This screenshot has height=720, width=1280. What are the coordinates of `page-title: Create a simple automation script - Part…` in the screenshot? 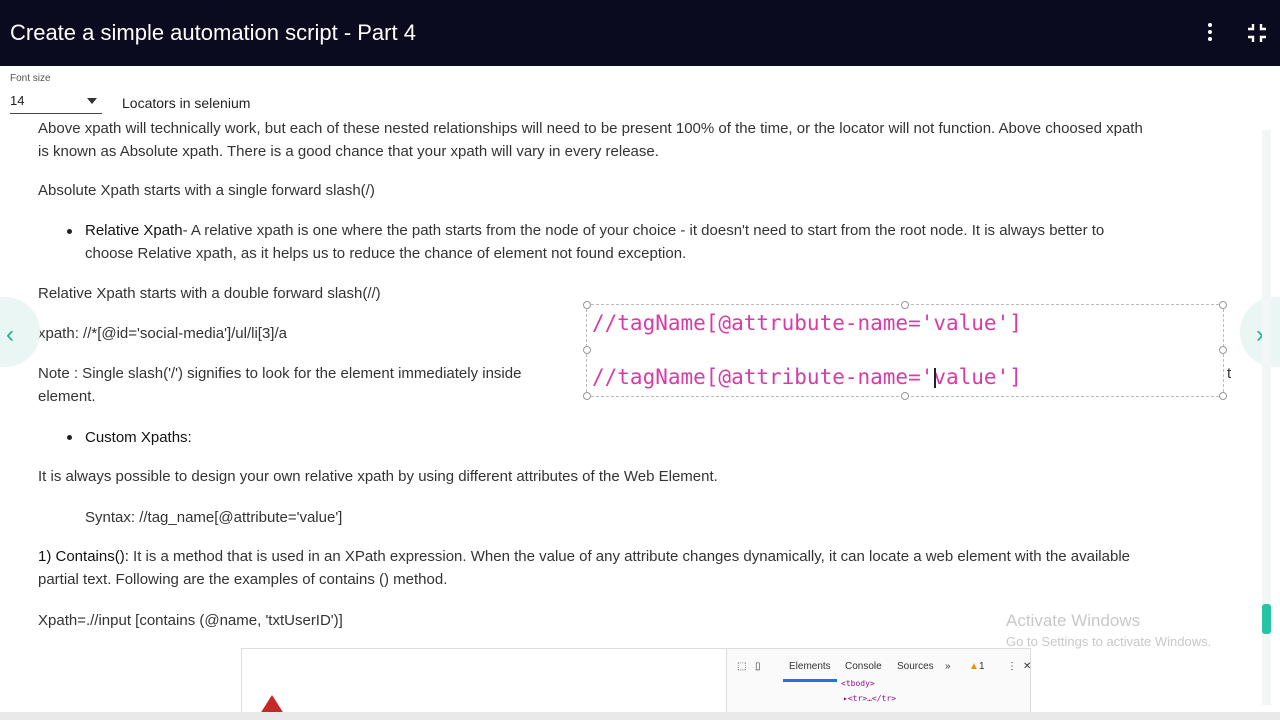 It's located at (213, 32).